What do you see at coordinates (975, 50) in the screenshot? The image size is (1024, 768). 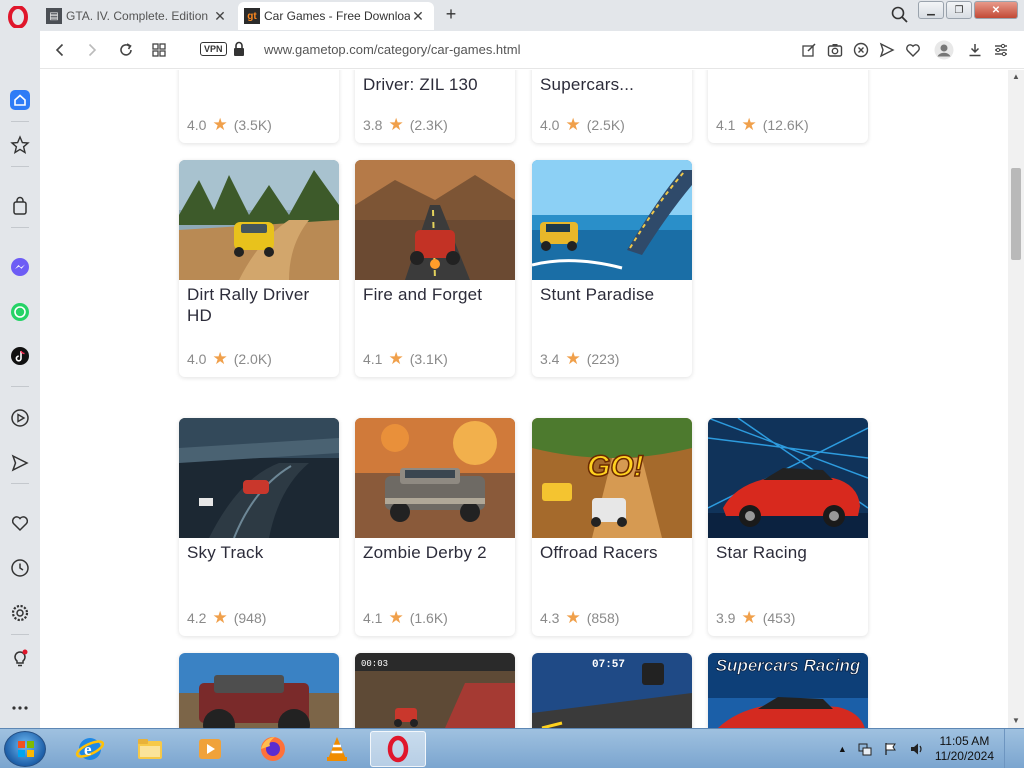 I see `downloads-icon` at bounding box center [975, 50].